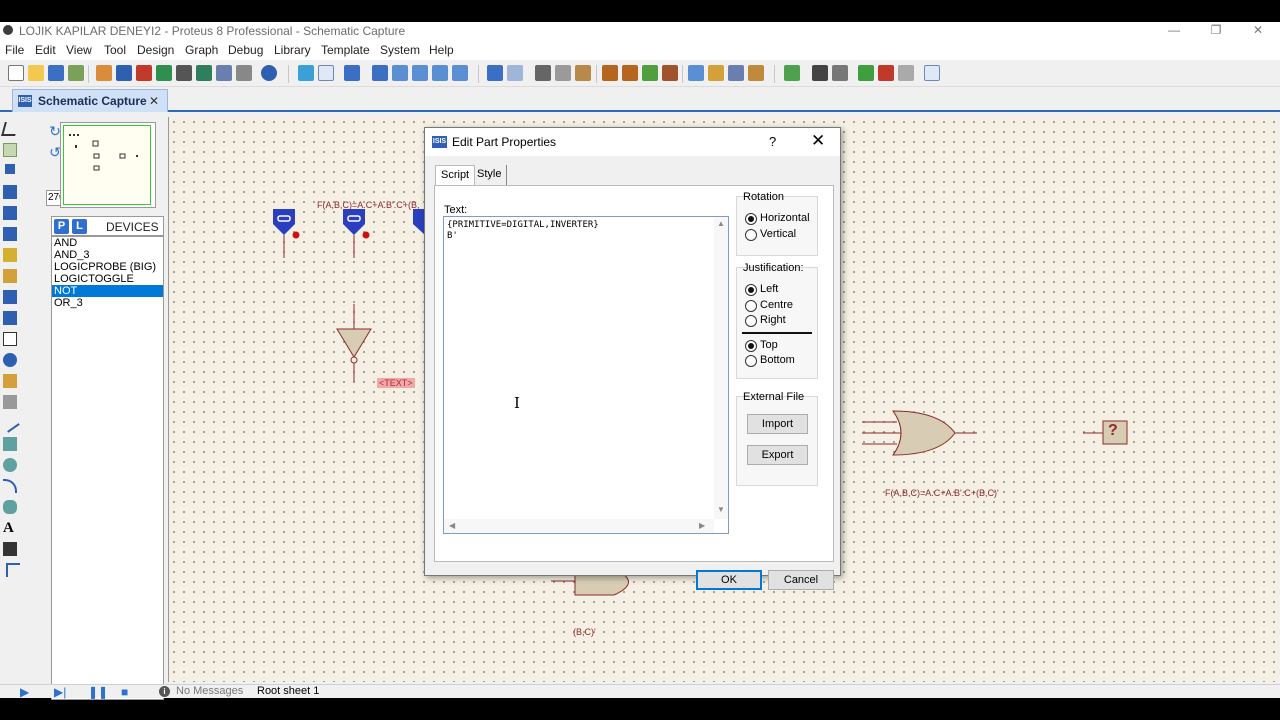  I want to click on new-file-icon, so click(16, 73).